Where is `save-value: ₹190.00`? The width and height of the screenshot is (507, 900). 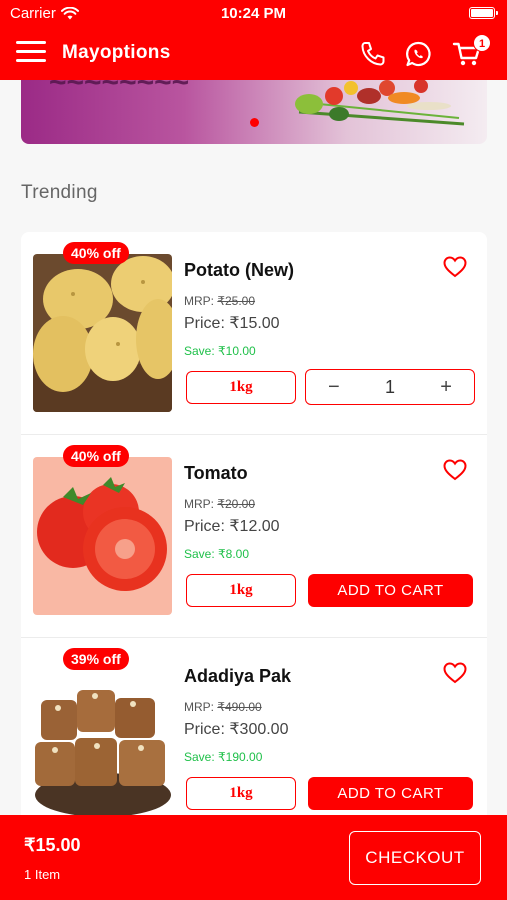
save-value: ₹190.00 is located at coordinates (240, 757).